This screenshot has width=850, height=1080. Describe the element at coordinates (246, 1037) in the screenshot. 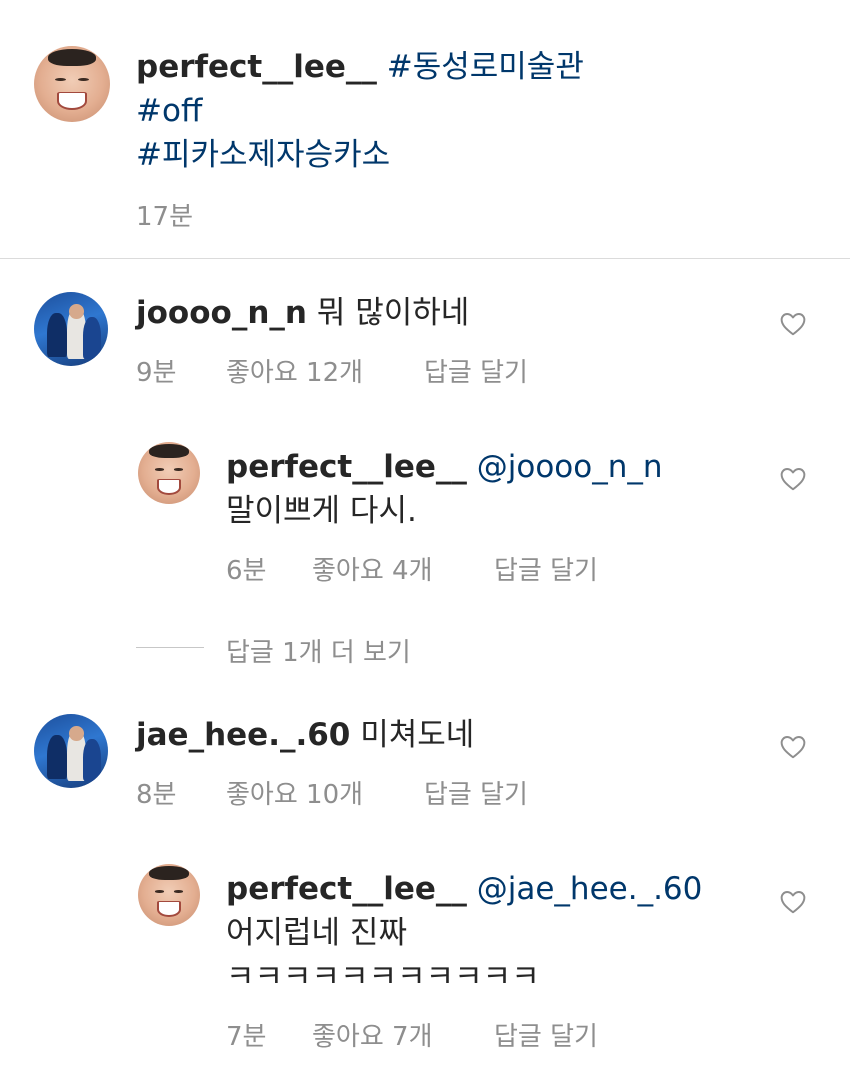

I see `reply-time: 7분` at that location.